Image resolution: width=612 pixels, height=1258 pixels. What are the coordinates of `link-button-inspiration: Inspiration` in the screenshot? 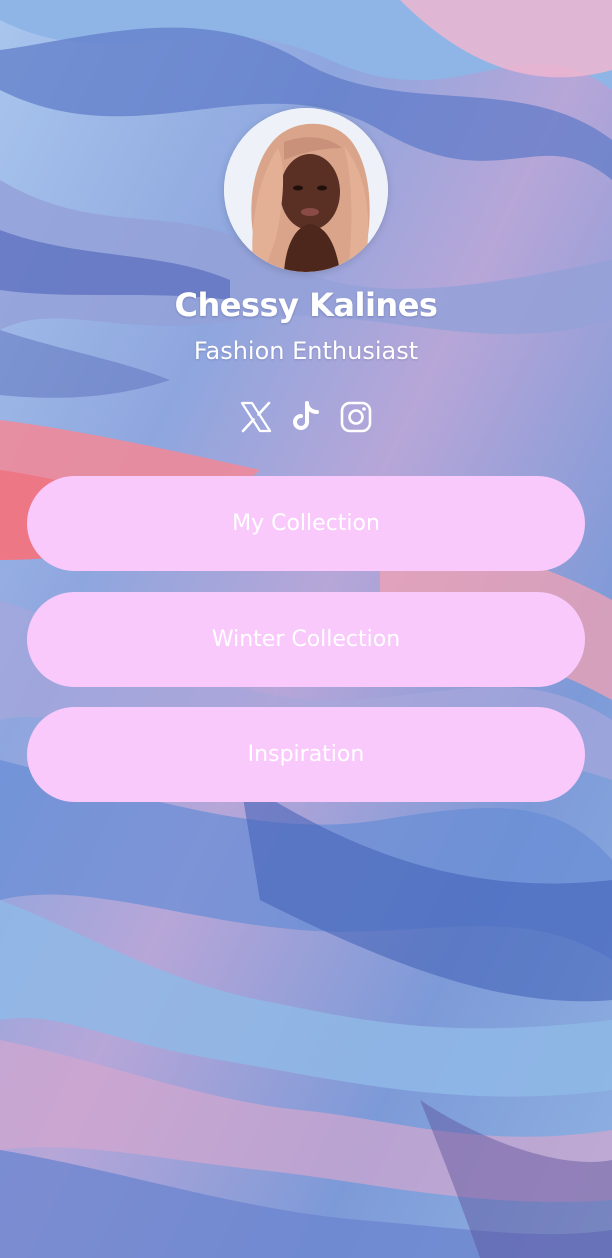 It's located at (306, 754).